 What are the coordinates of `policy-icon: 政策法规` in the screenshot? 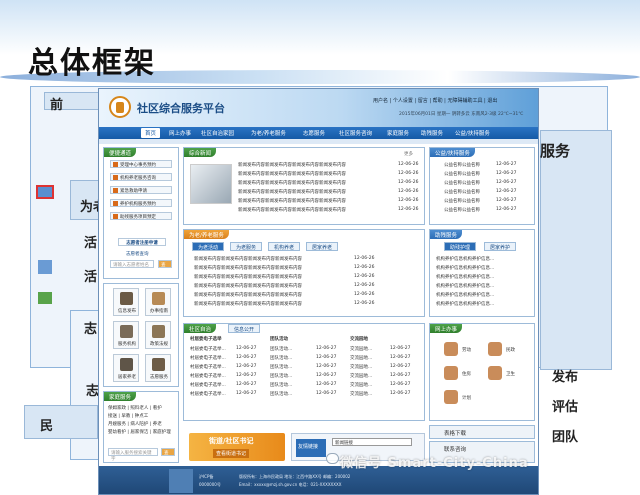 It's located at (158, 335).